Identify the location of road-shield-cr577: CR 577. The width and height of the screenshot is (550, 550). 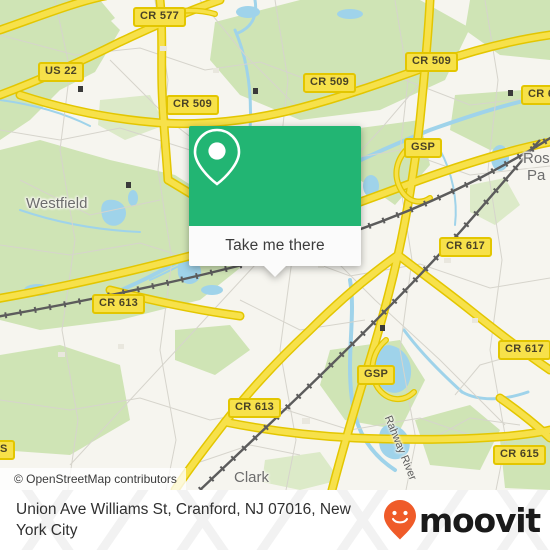
(160, 17).